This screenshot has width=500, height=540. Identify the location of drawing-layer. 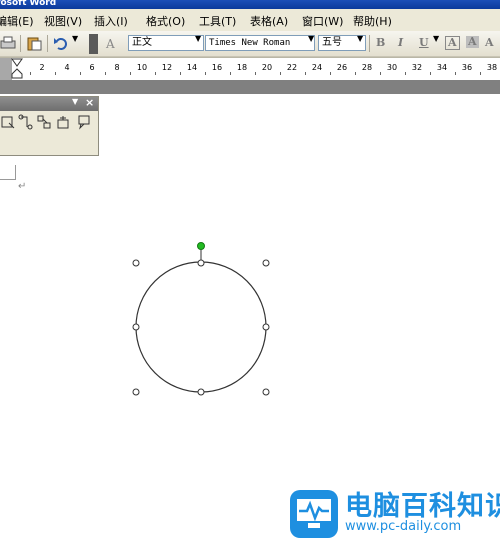
(201, 319).